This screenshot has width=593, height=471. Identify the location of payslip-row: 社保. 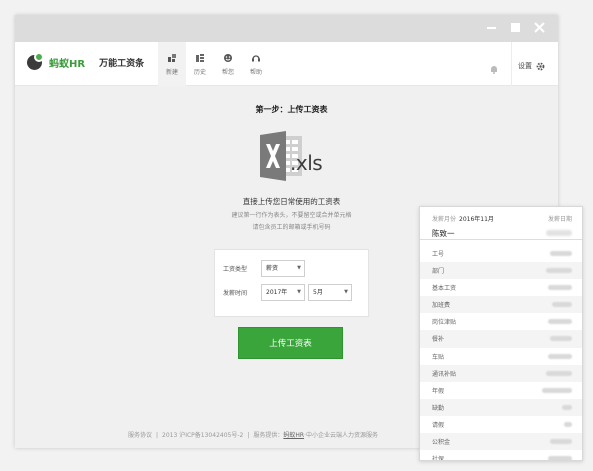
(501, 455).